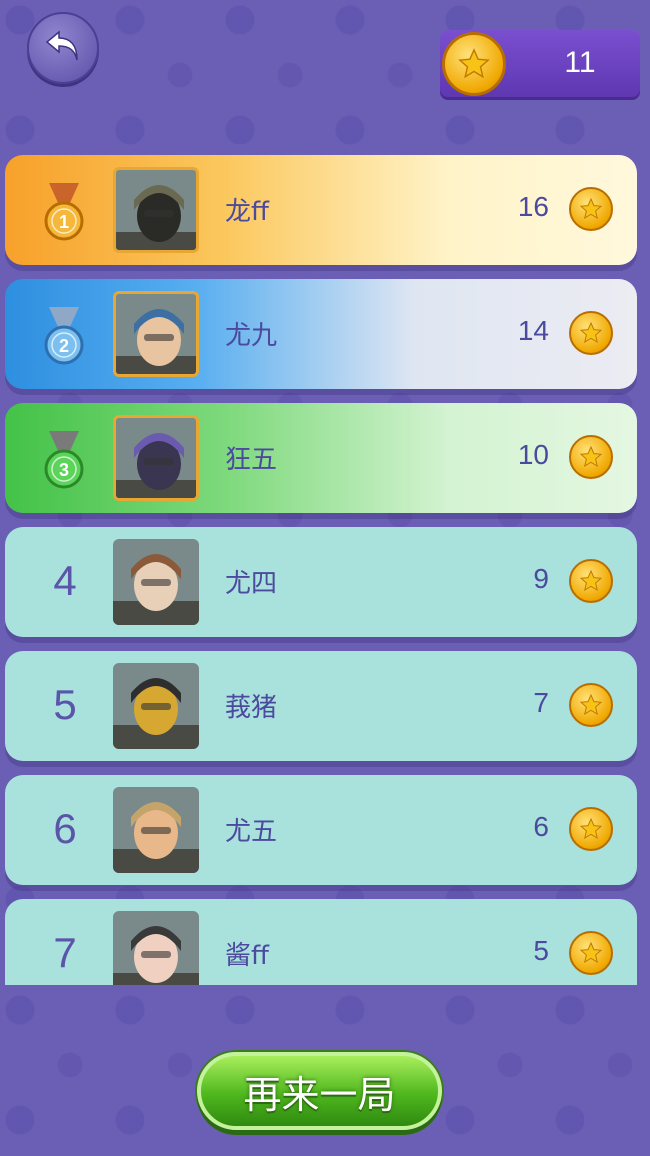 The image size is (650, 1156). What do you see at coordinates (533, 206) in the screenshot?
I see `player-score: 16` at bounding box center [533, 206].